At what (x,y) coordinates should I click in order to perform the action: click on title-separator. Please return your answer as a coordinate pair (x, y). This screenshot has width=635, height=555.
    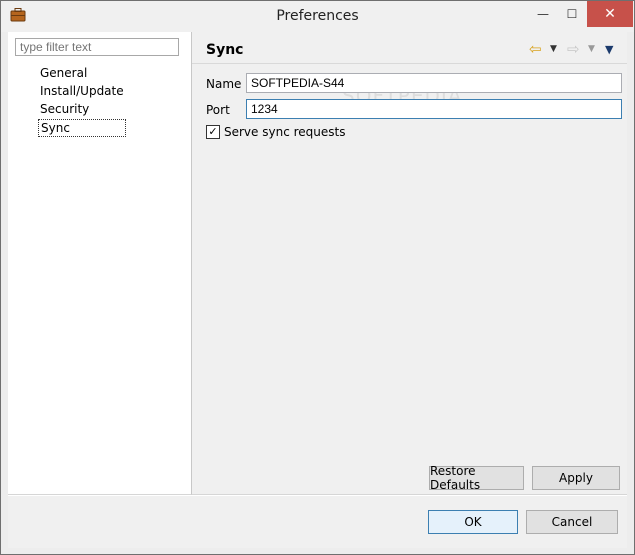
    Looking at the image, I should click on (409, 63).